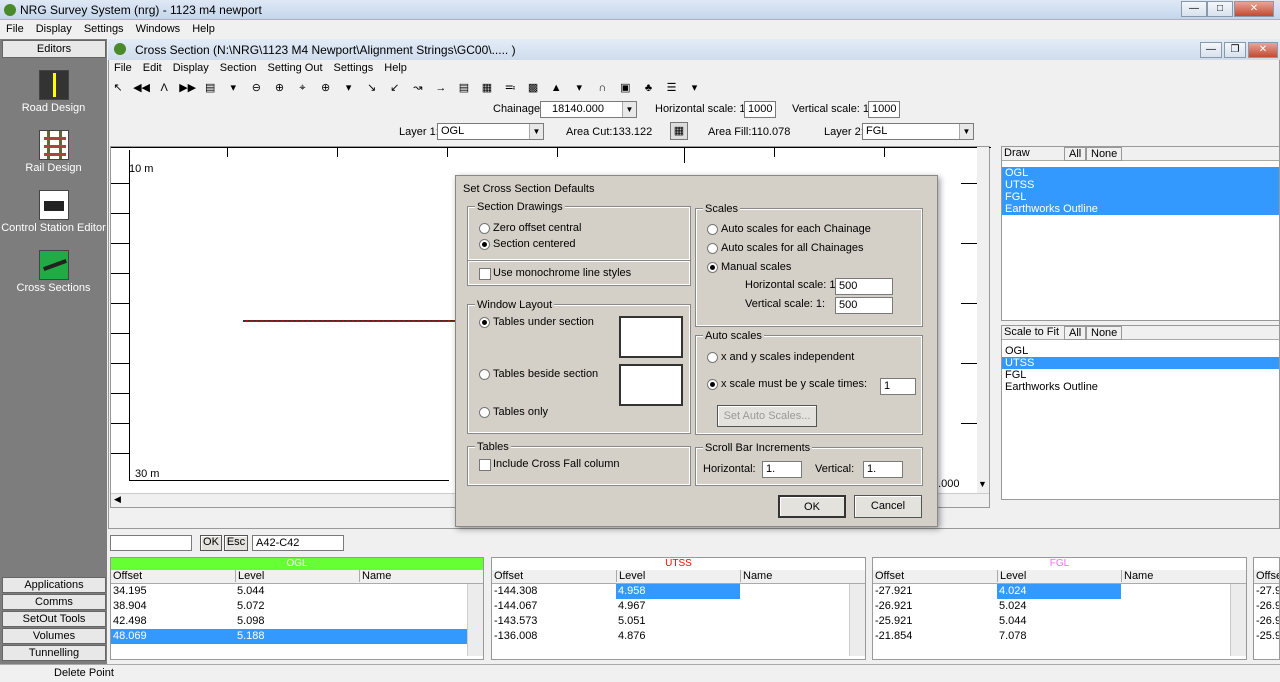 The width and height of the screenshot is (1280, 682). I want to click on maximize-button: □, so click(1220, 9).